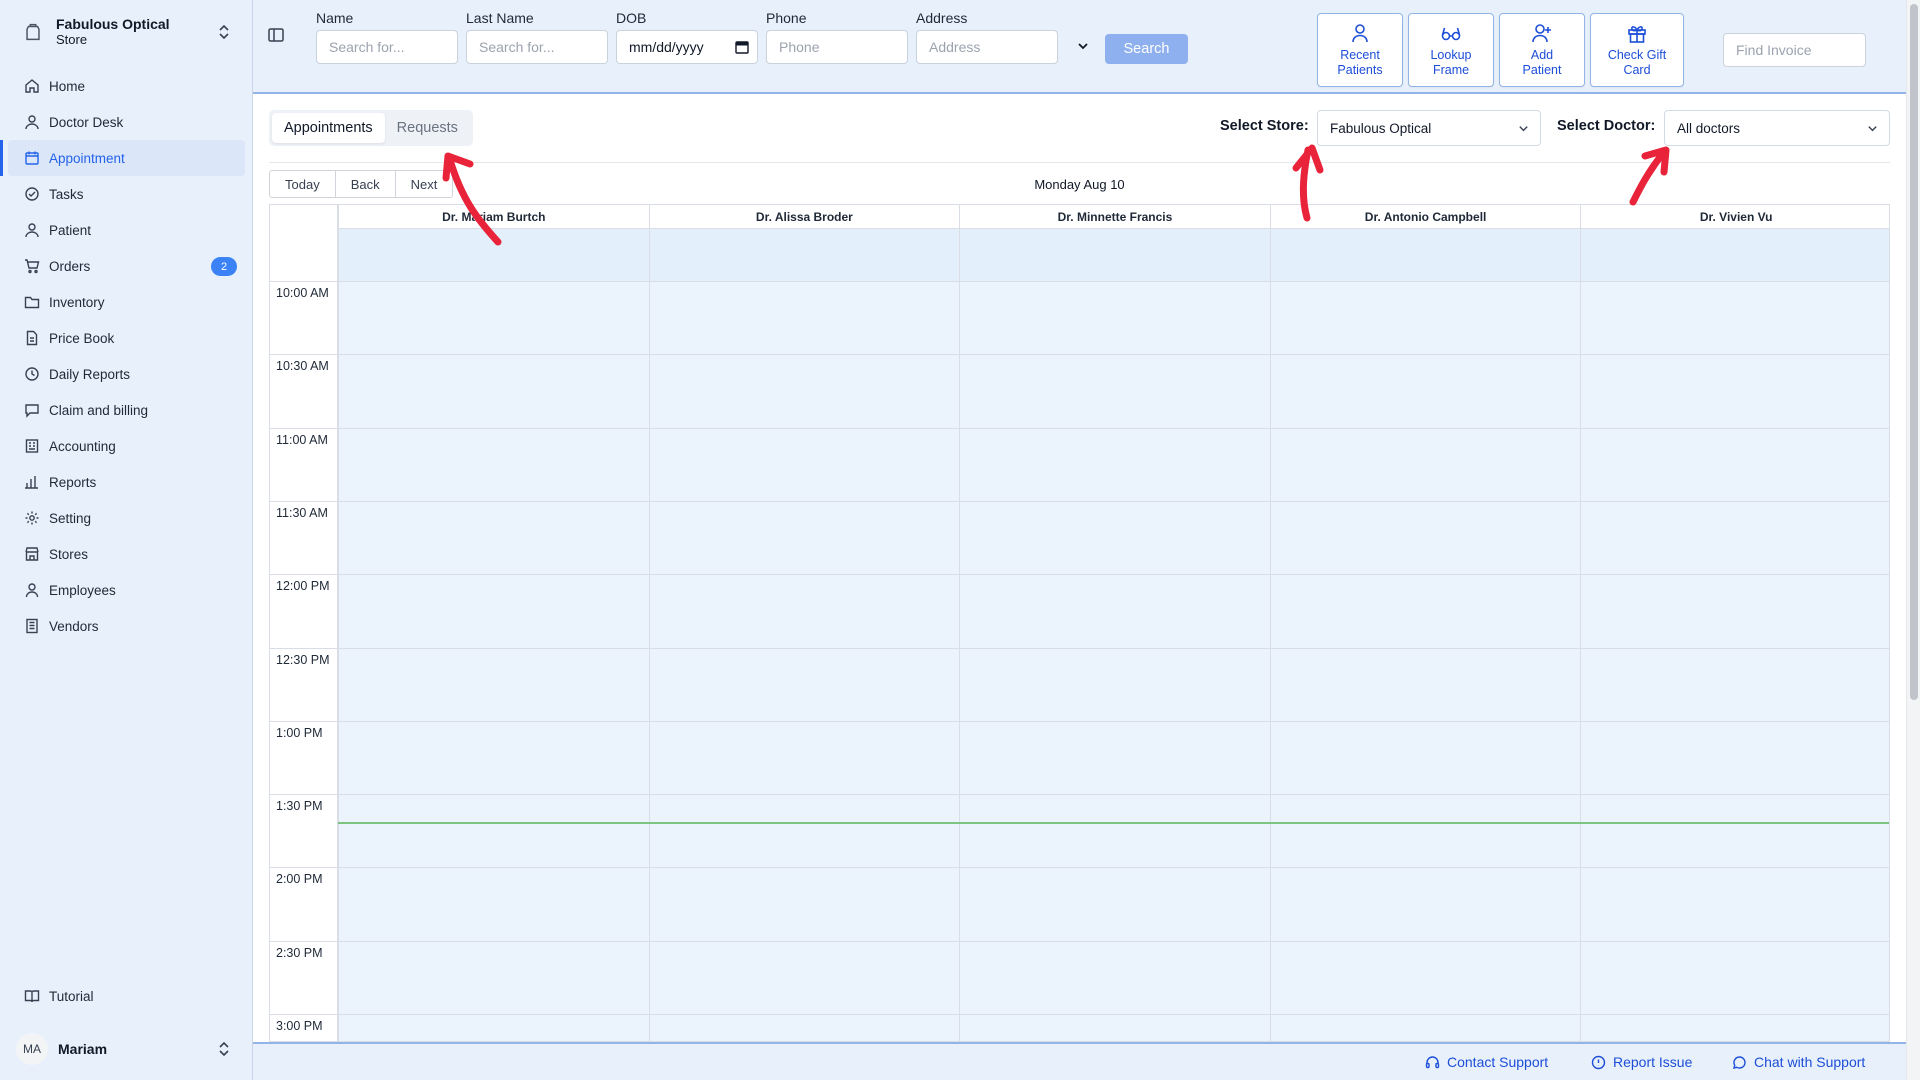  I want to click on calendar-nav: Today Back Next, so click(361, 184).